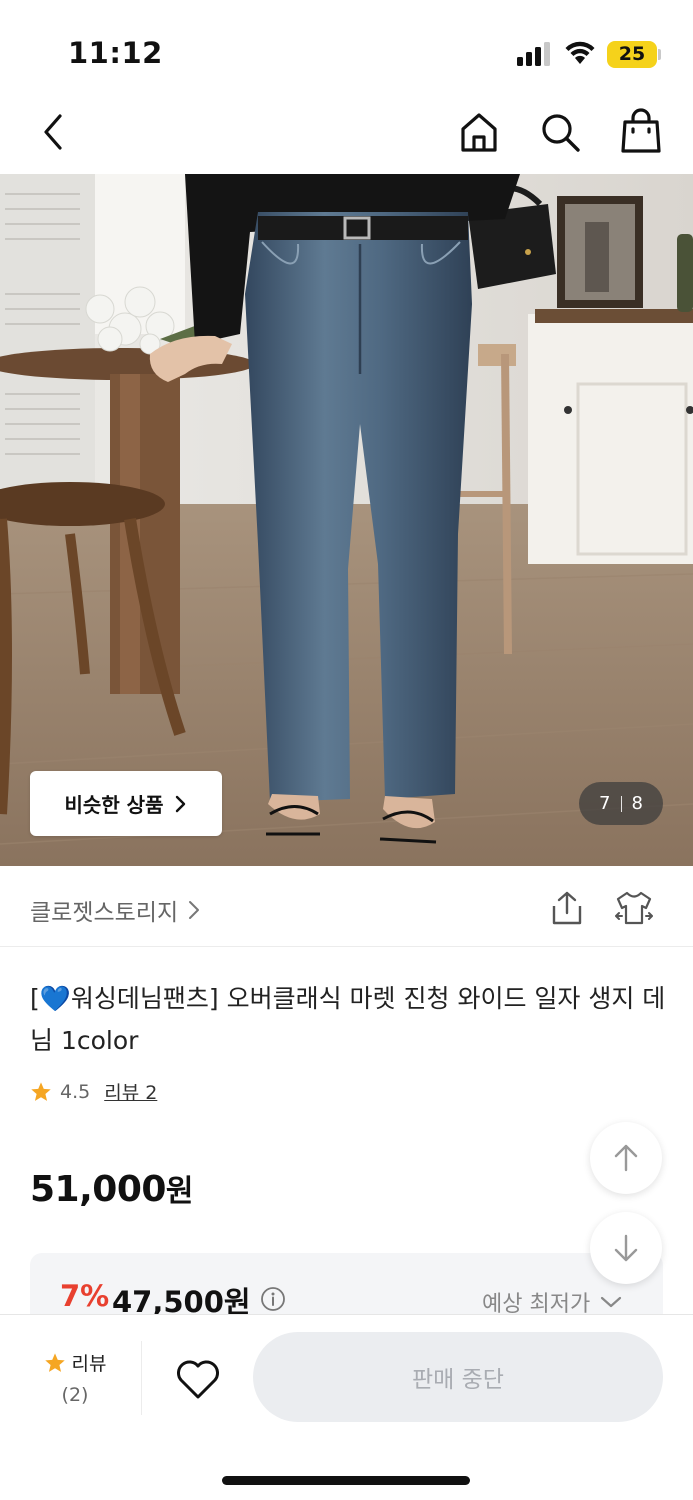 Image resolution: width=693 pixels, height=1500 pixels. Describe the element at coordinates (89, 1364) in the screenshot. I see `review-tab-label: 리뷰` at that location.